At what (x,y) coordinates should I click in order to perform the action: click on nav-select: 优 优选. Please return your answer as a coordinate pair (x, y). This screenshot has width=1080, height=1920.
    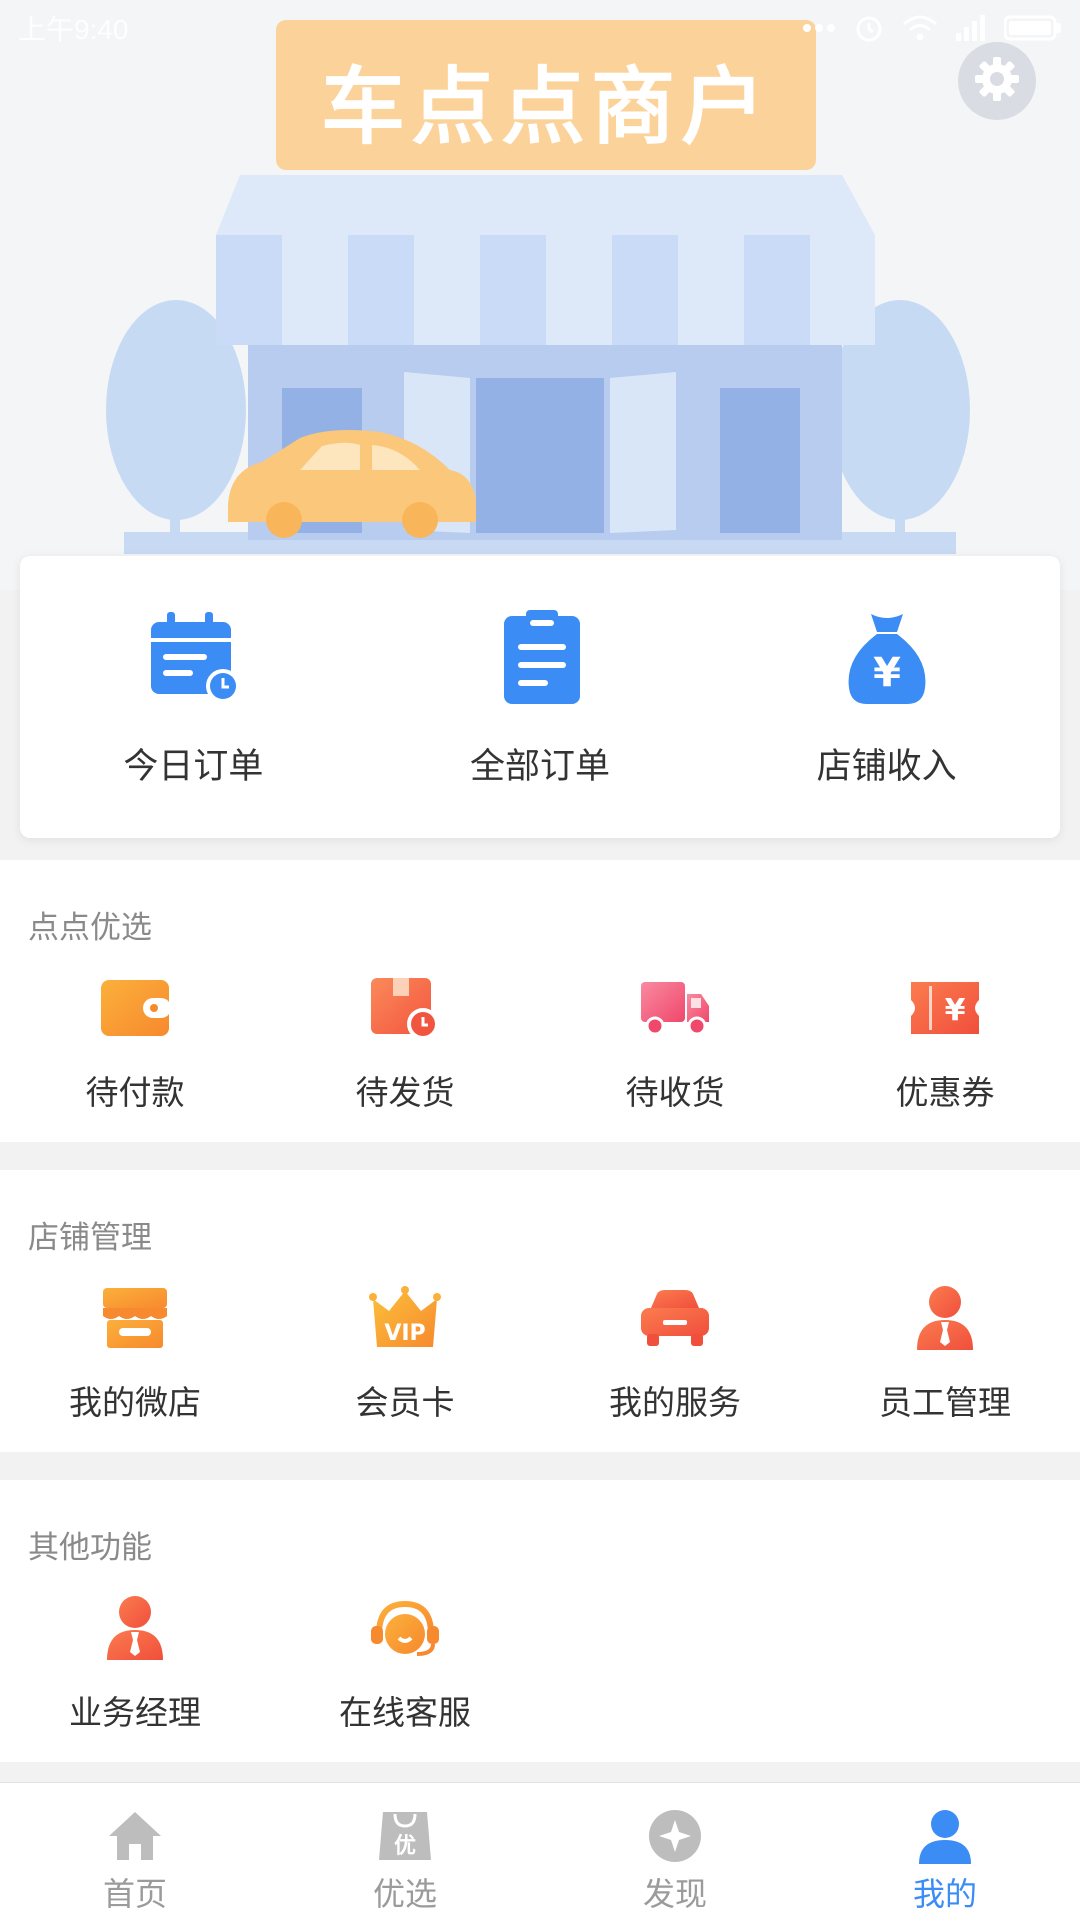
    Looking at the image, I should click on (405, 1851).